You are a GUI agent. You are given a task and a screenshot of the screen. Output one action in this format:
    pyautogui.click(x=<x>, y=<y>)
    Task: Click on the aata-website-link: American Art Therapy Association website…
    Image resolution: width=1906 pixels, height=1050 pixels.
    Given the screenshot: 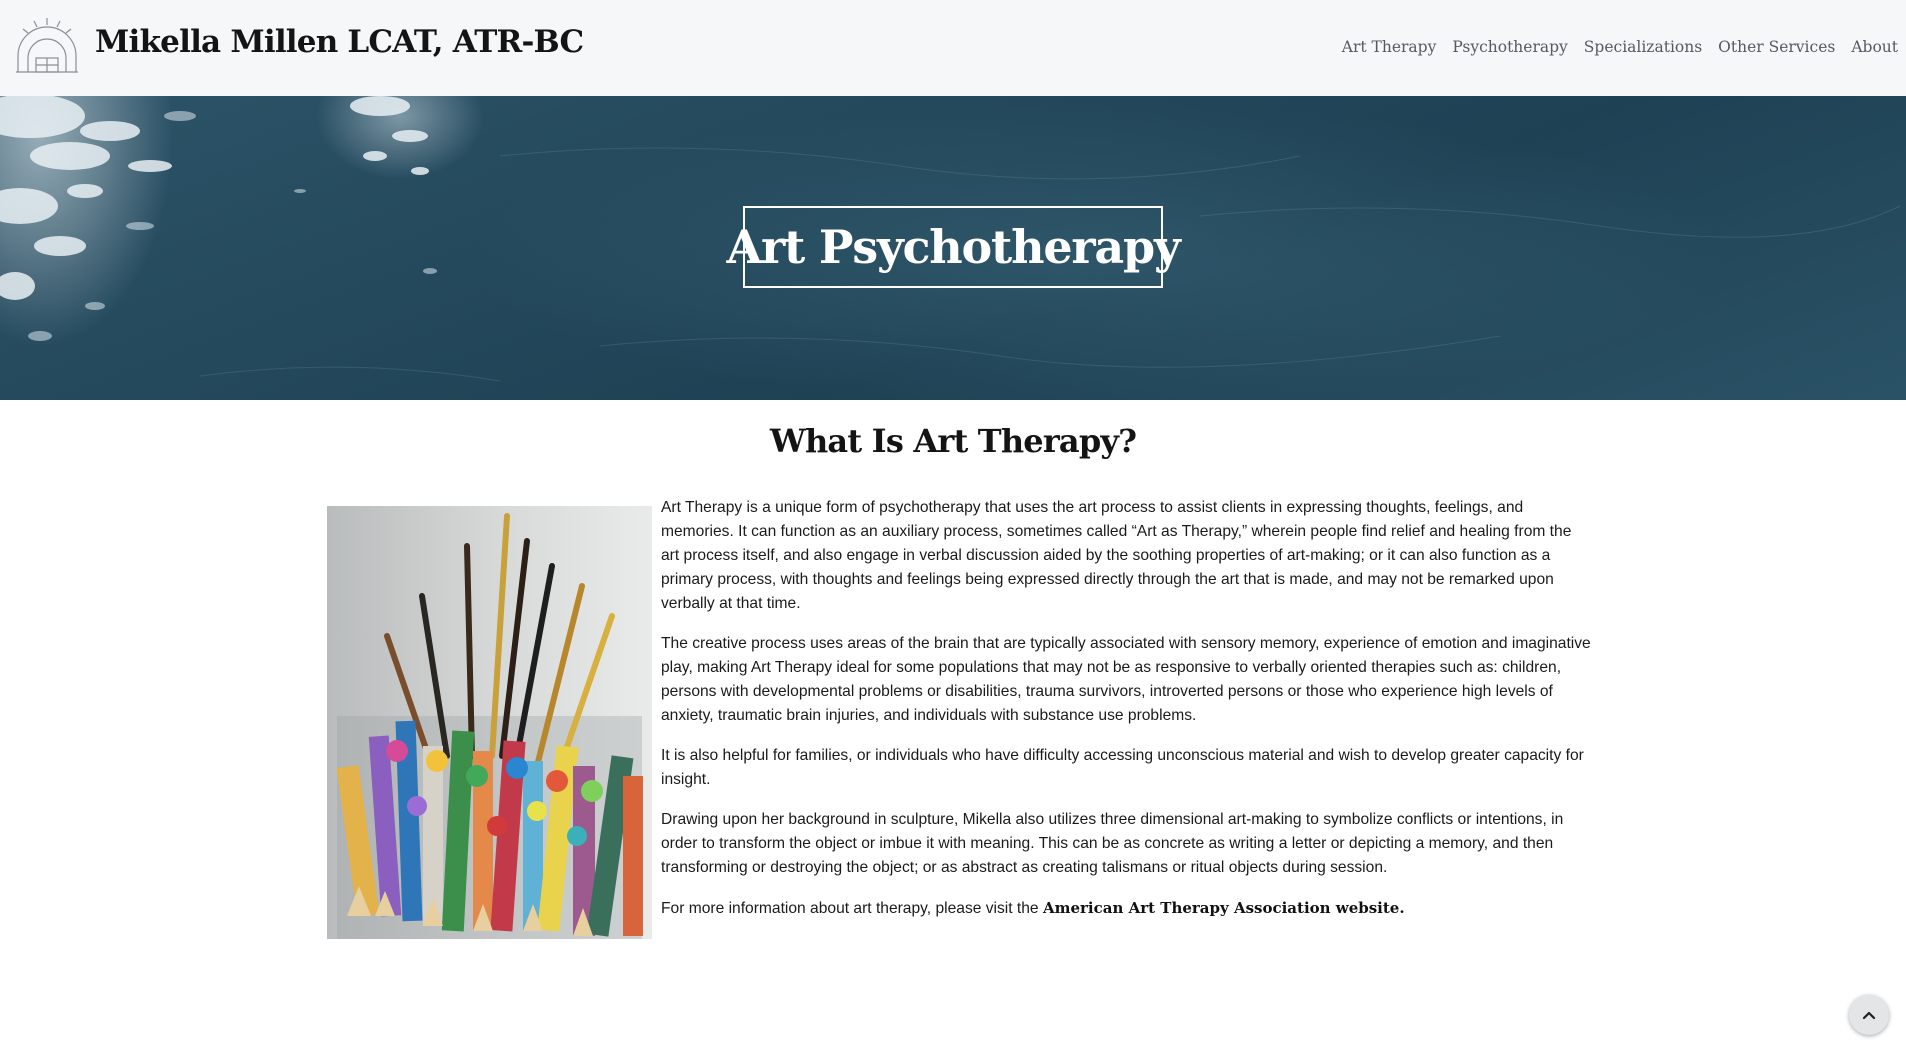 What is the action you would take?
    pyautogui.click(x=1224, y=908)
    